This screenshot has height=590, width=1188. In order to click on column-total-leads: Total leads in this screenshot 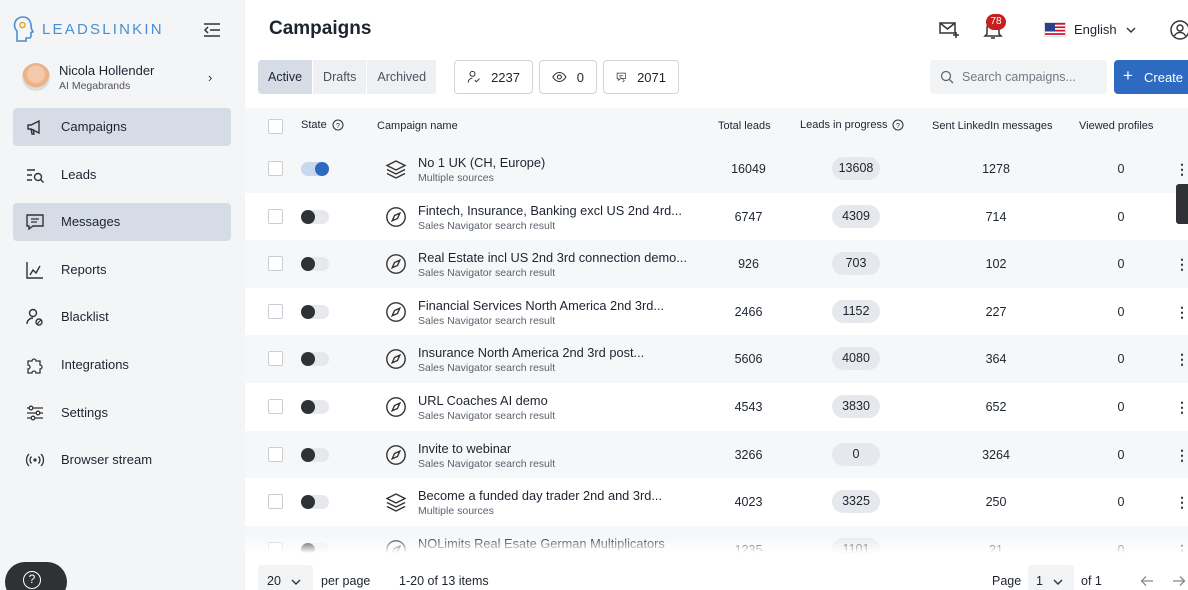, I will do `click(744, 126)`.